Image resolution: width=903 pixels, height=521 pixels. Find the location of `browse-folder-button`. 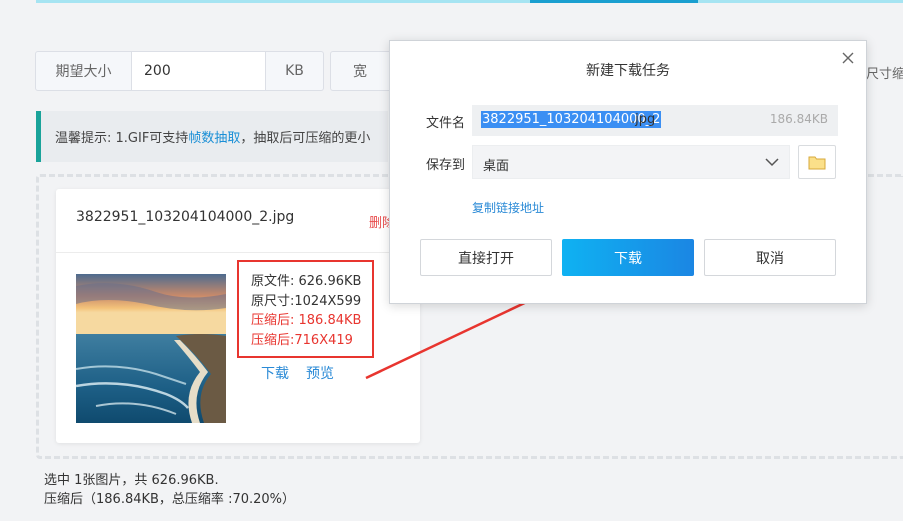

browse-folder-button is located at coordinates (817, 162).